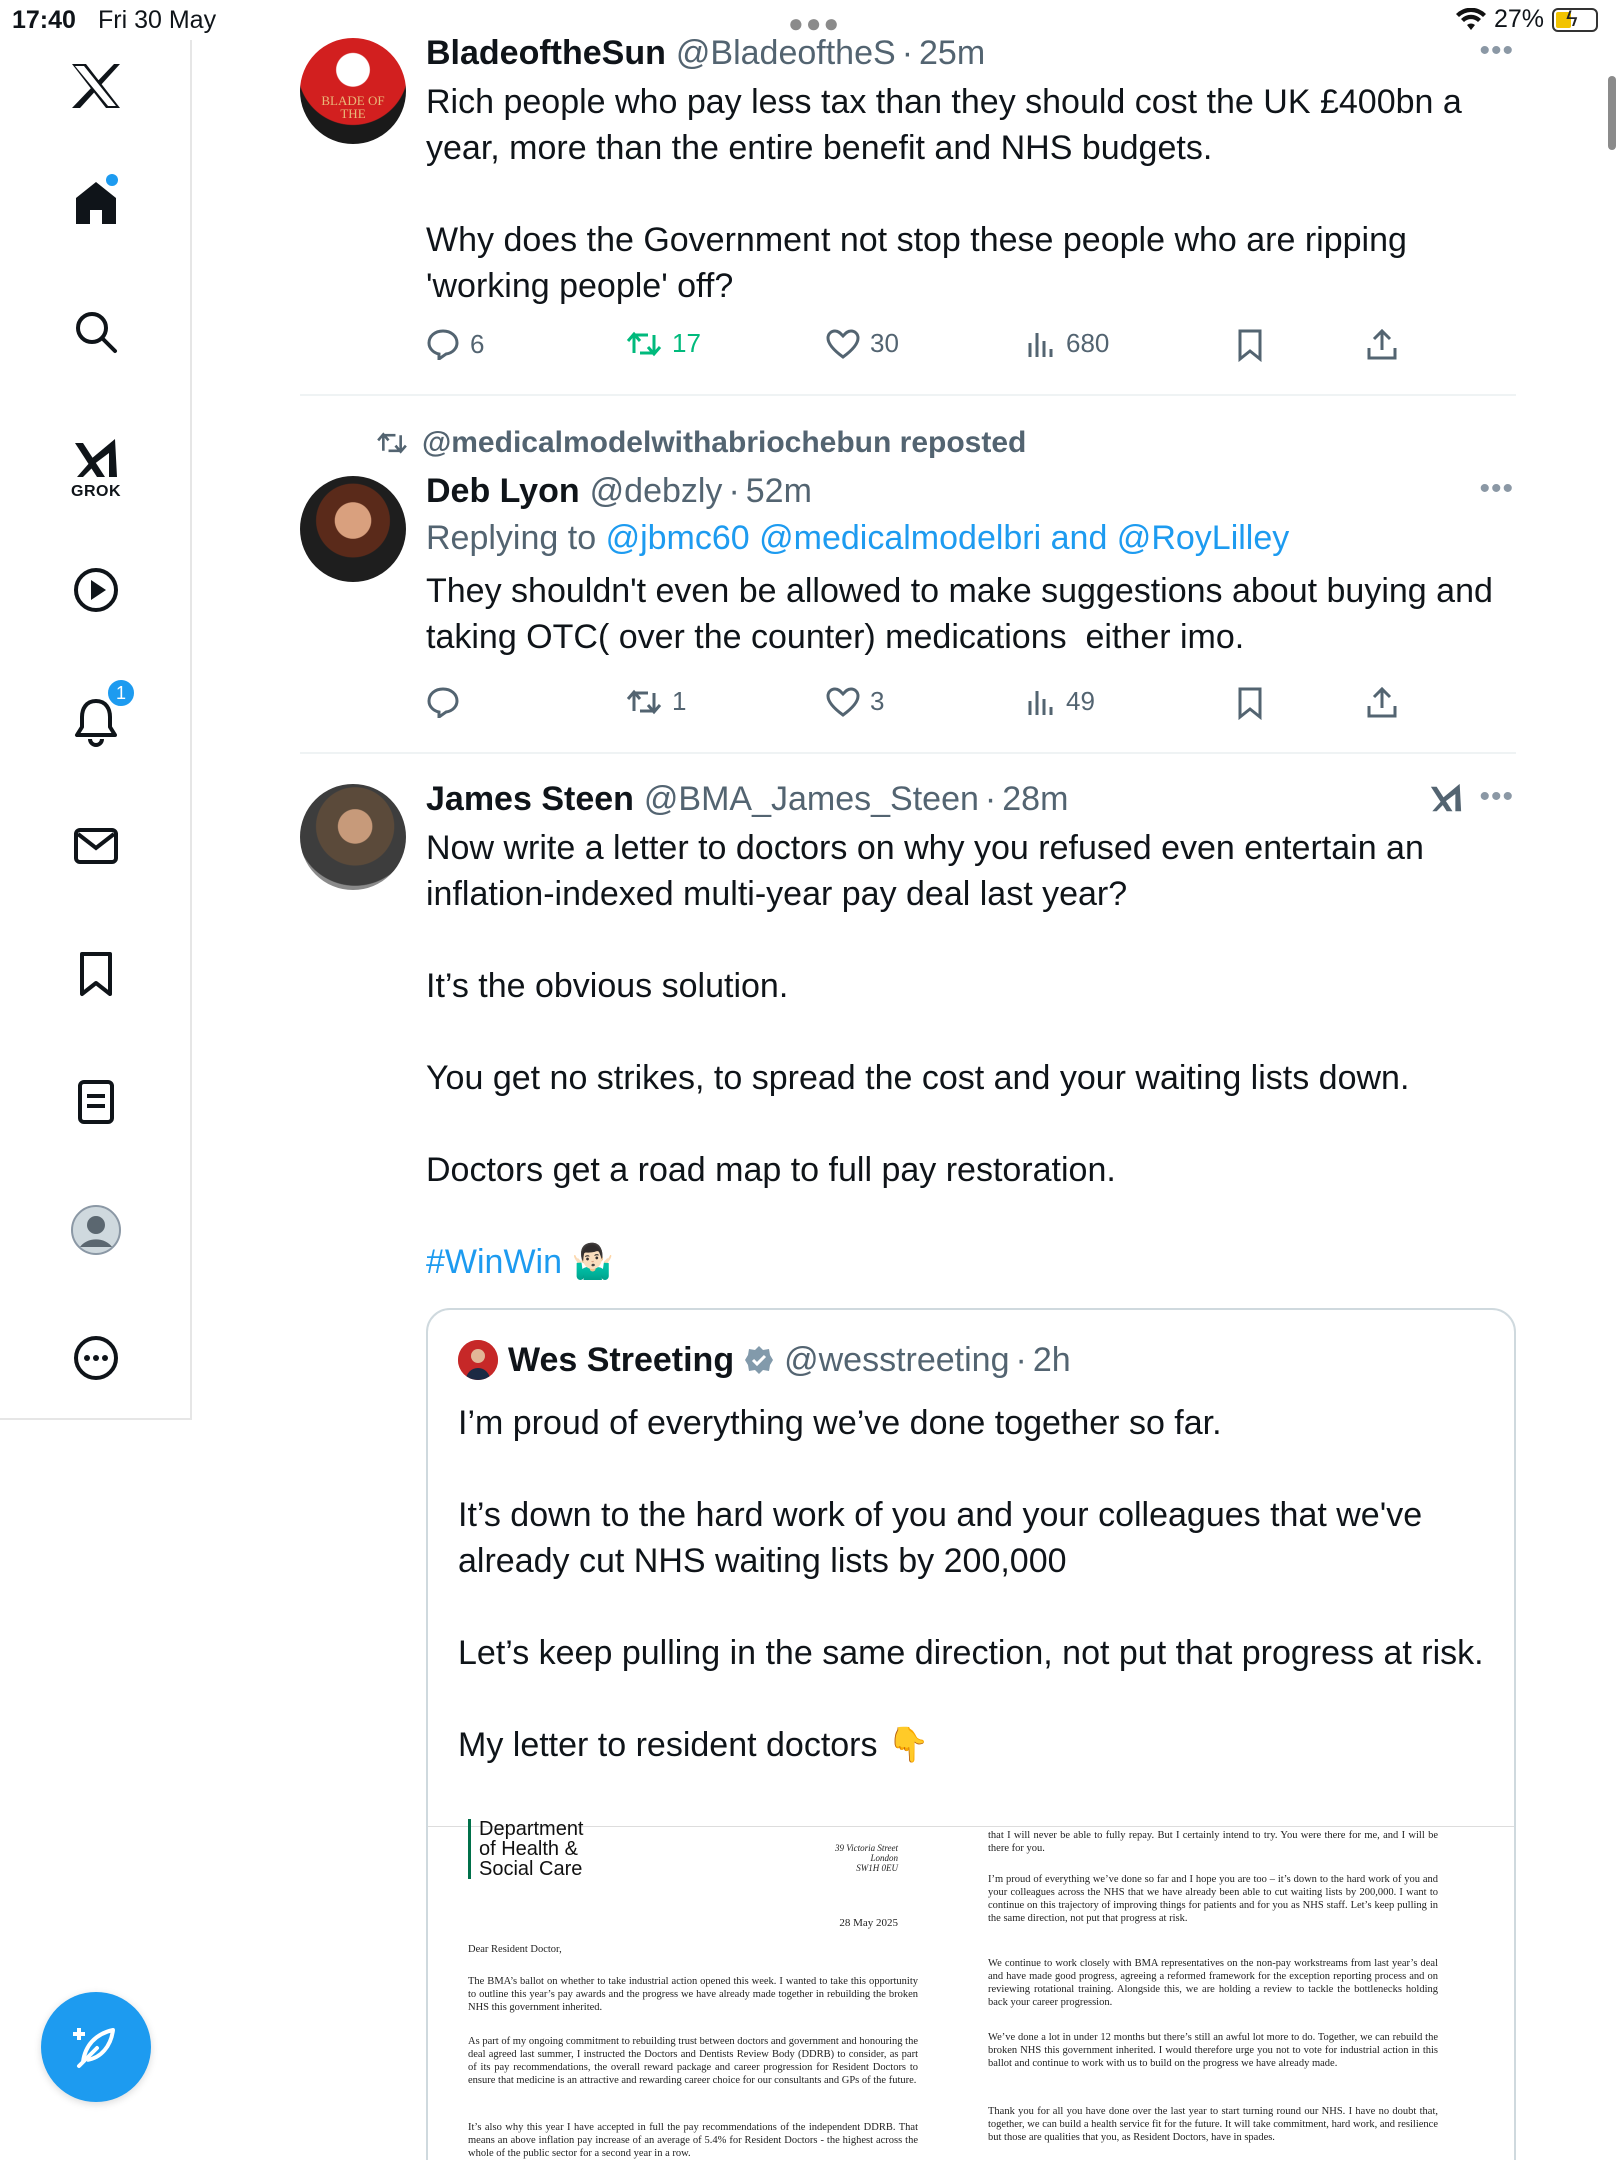  I want to click on nav-videos, so click(96, 590).